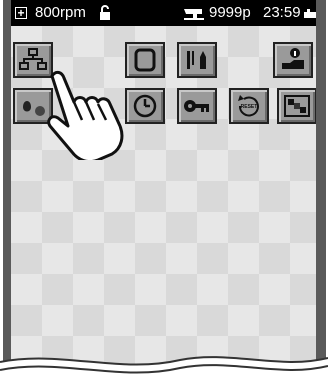 The height and width of the screenshot is (391, 328). I want to click on needle-bobbin-button, so click(197, 60).